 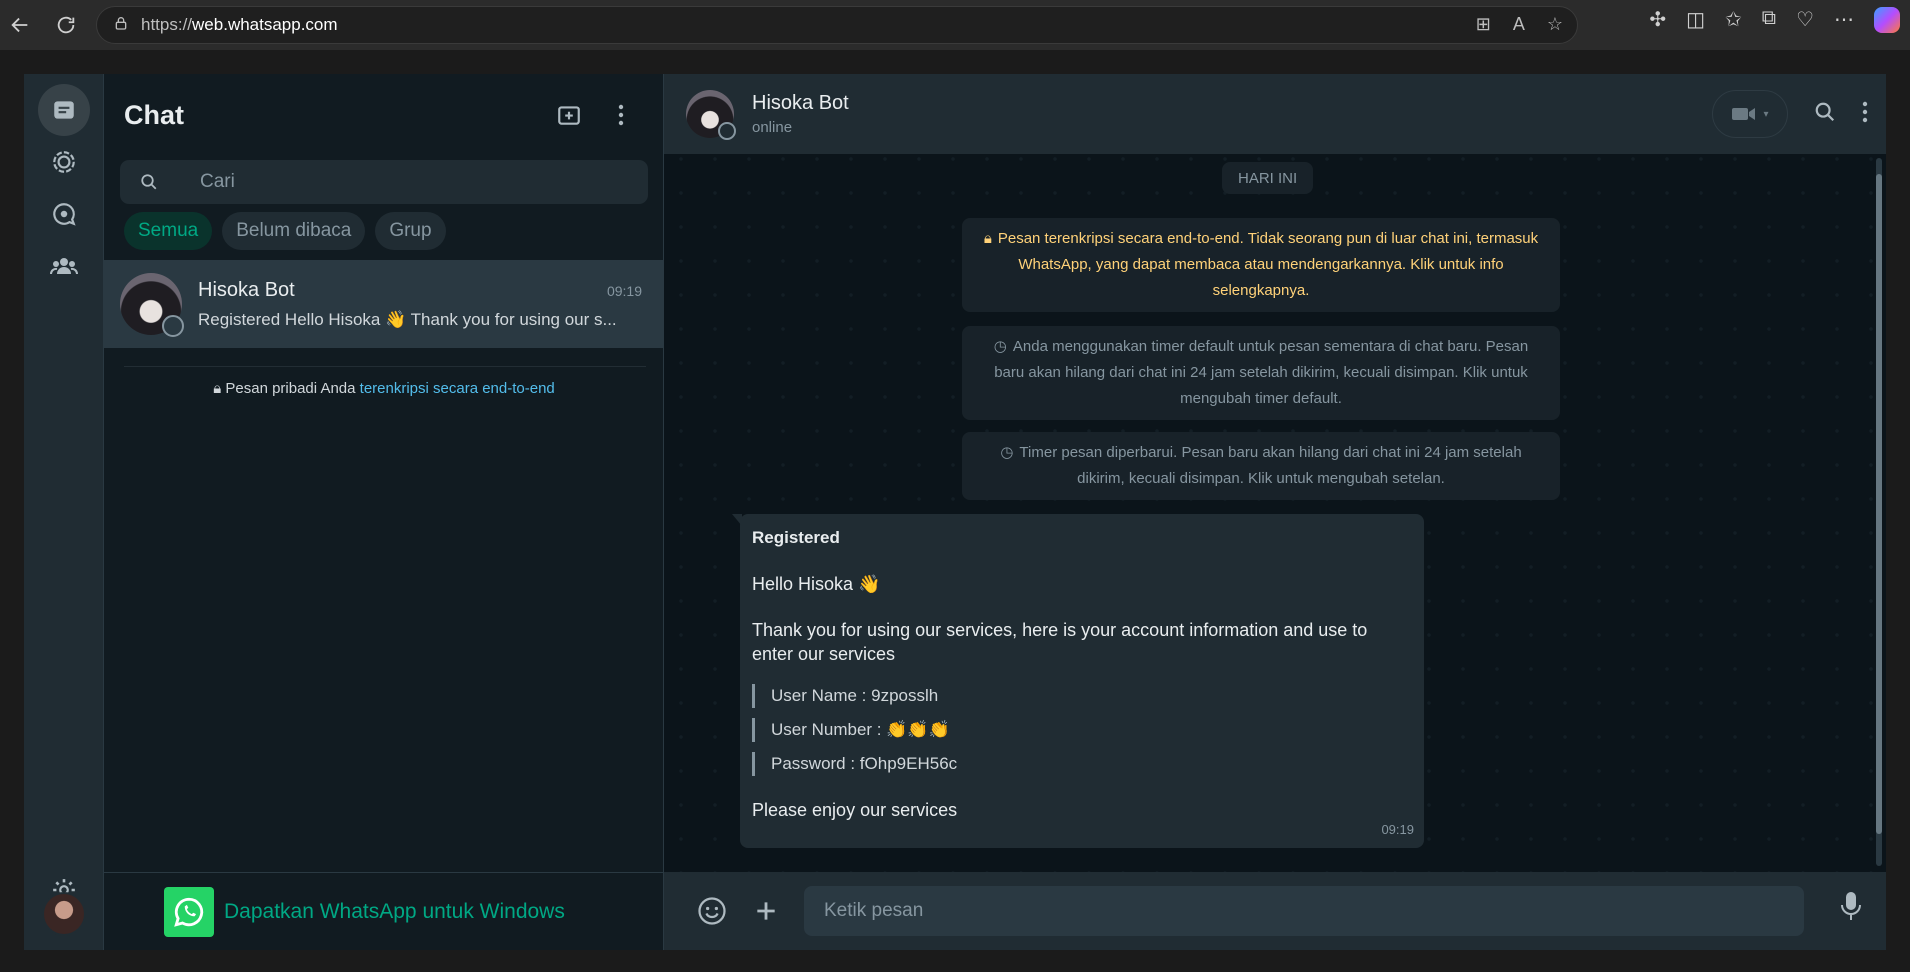 I want to click on chats-icon, so click(x=64, y=110).